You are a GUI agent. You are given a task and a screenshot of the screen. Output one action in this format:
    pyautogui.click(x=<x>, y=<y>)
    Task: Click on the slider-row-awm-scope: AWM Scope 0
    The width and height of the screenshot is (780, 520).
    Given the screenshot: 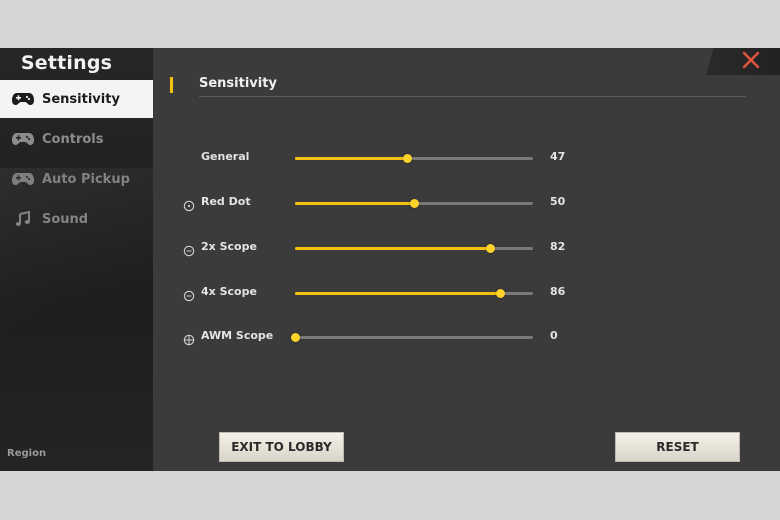 What is the action you would take?
    pyautogui.click(x=380, y=338)
    